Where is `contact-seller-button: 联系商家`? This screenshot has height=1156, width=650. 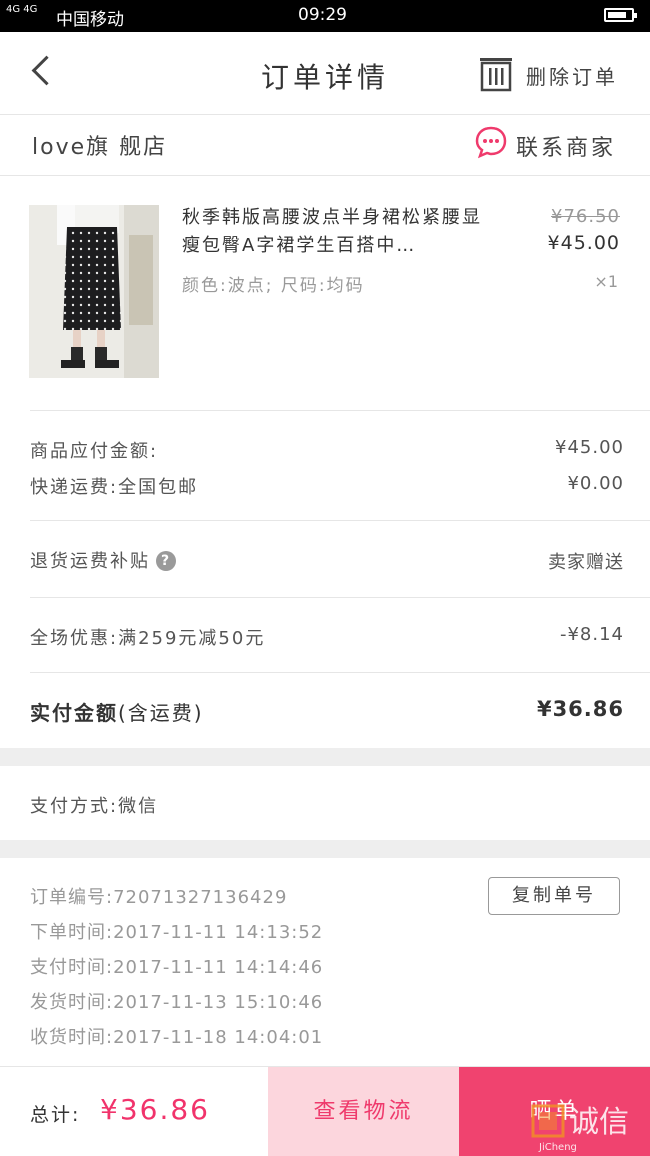
contact-seller-button: 联系商家 is located at coordinates (554, 145).